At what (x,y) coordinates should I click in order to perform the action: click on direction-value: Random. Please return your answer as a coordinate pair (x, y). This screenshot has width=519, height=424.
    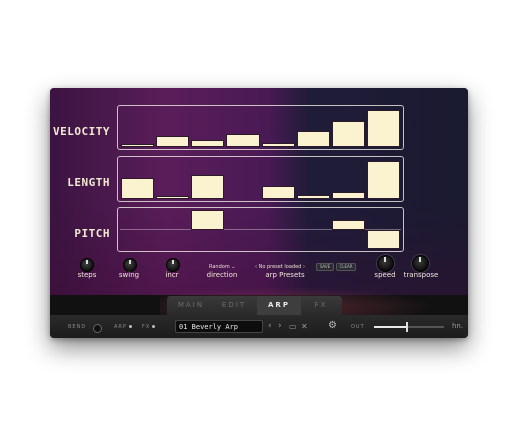
    Looking at the image, I should click on (219, 267).